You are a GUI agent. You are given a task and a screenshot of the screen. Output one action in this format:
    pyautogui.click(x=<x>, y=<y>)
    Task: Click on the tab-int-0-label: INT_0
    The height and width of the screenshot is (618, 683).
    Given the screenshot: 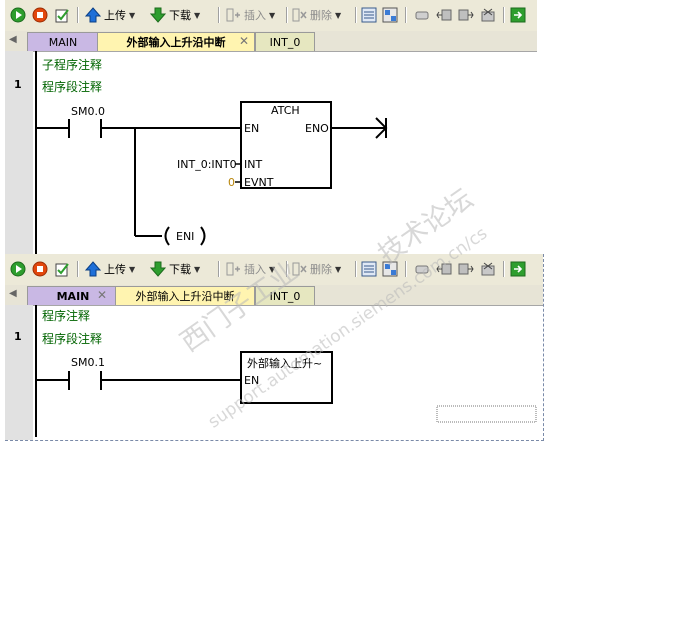 What is the action you would take?
    pyautogui.click(x=285, y=42)
    